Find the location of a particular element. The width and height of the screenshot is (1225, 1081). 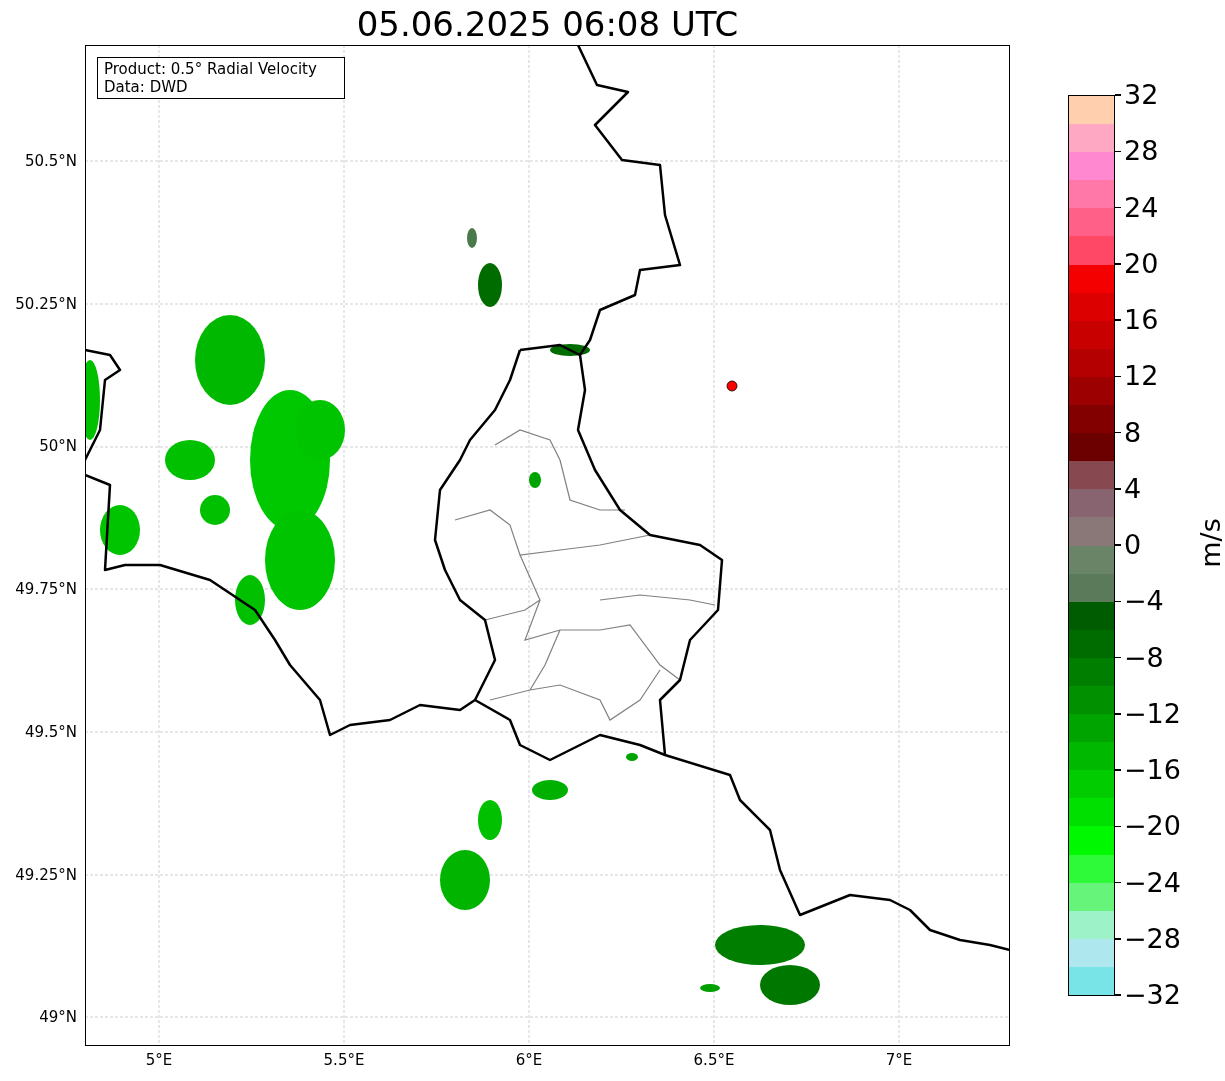

colorbar-tick-label: 4 is located at coordinates (1128, 488).